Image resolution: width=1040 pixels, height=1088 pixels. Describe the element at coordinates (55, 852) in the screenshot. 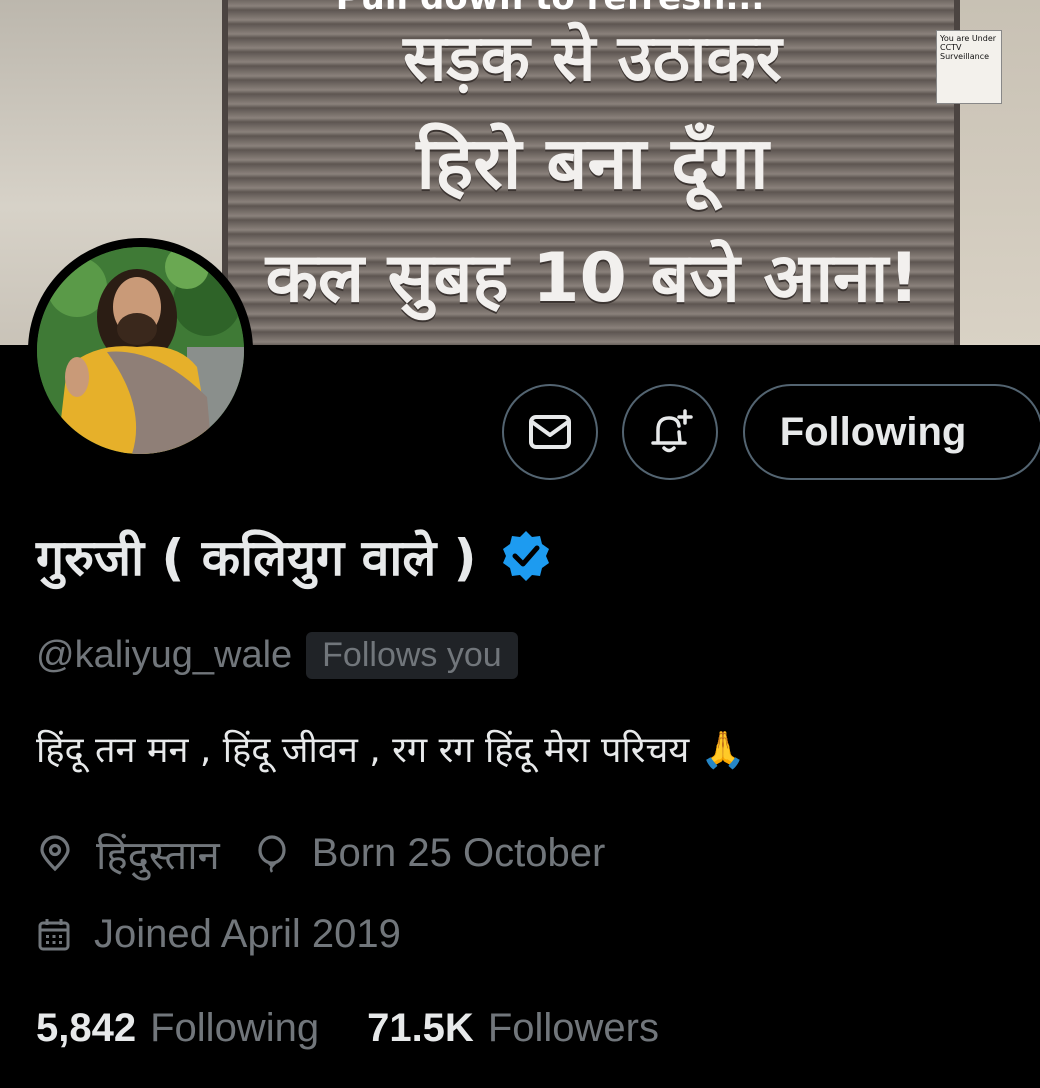

I see `location-pin-icon` at that location.